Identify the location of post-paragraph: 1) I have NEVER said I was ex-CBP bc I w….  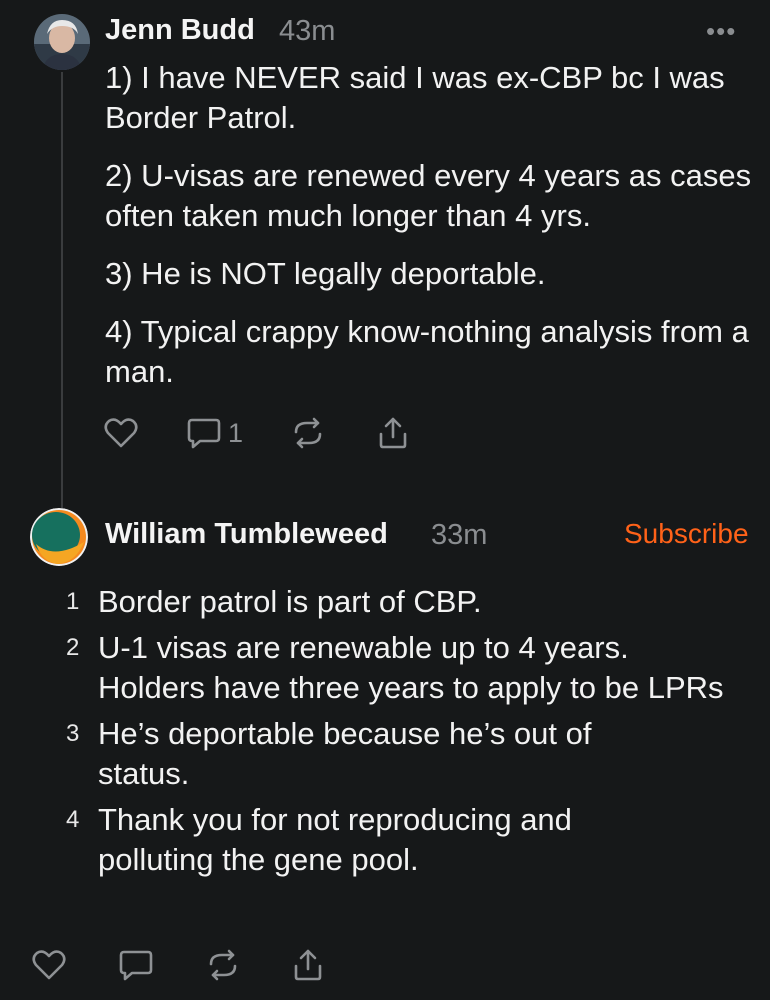
(415, 97).